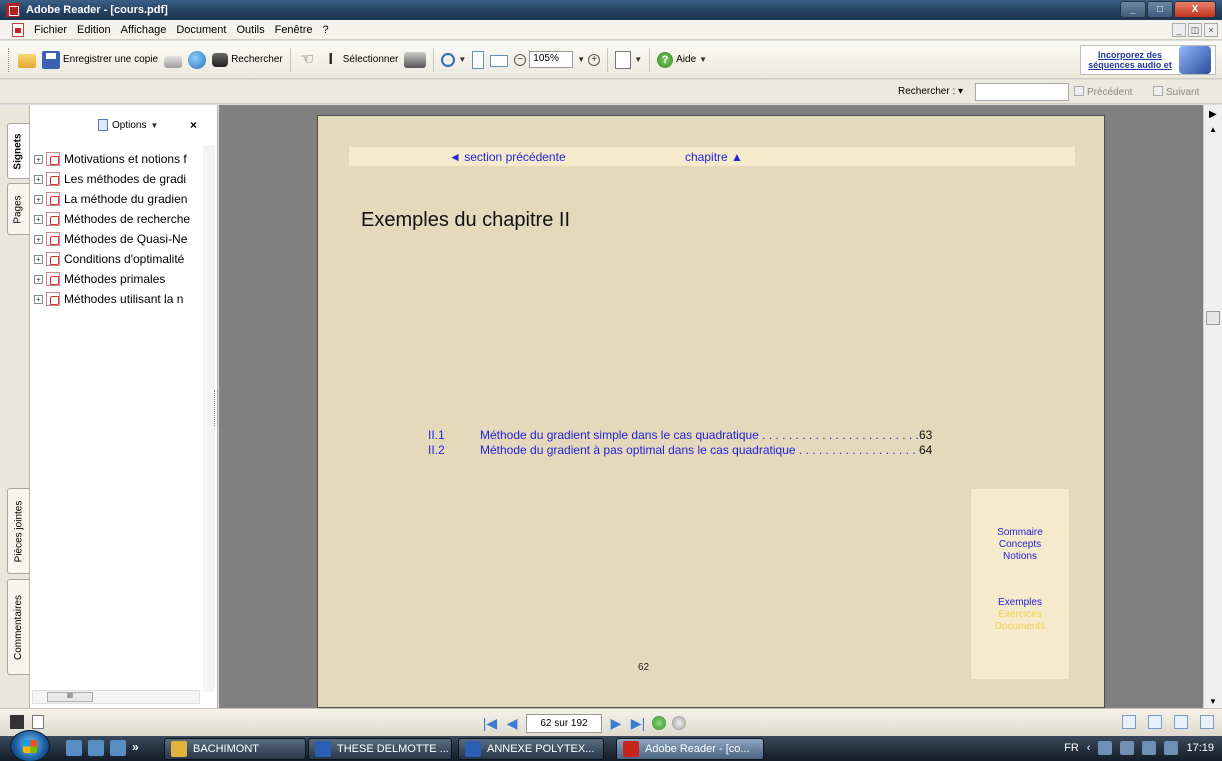 The image size is (1222, 761). What do you see at coordinates (216, 408) in the screenshot?
I see `panel-splitter` at bounding box center [216, 408].